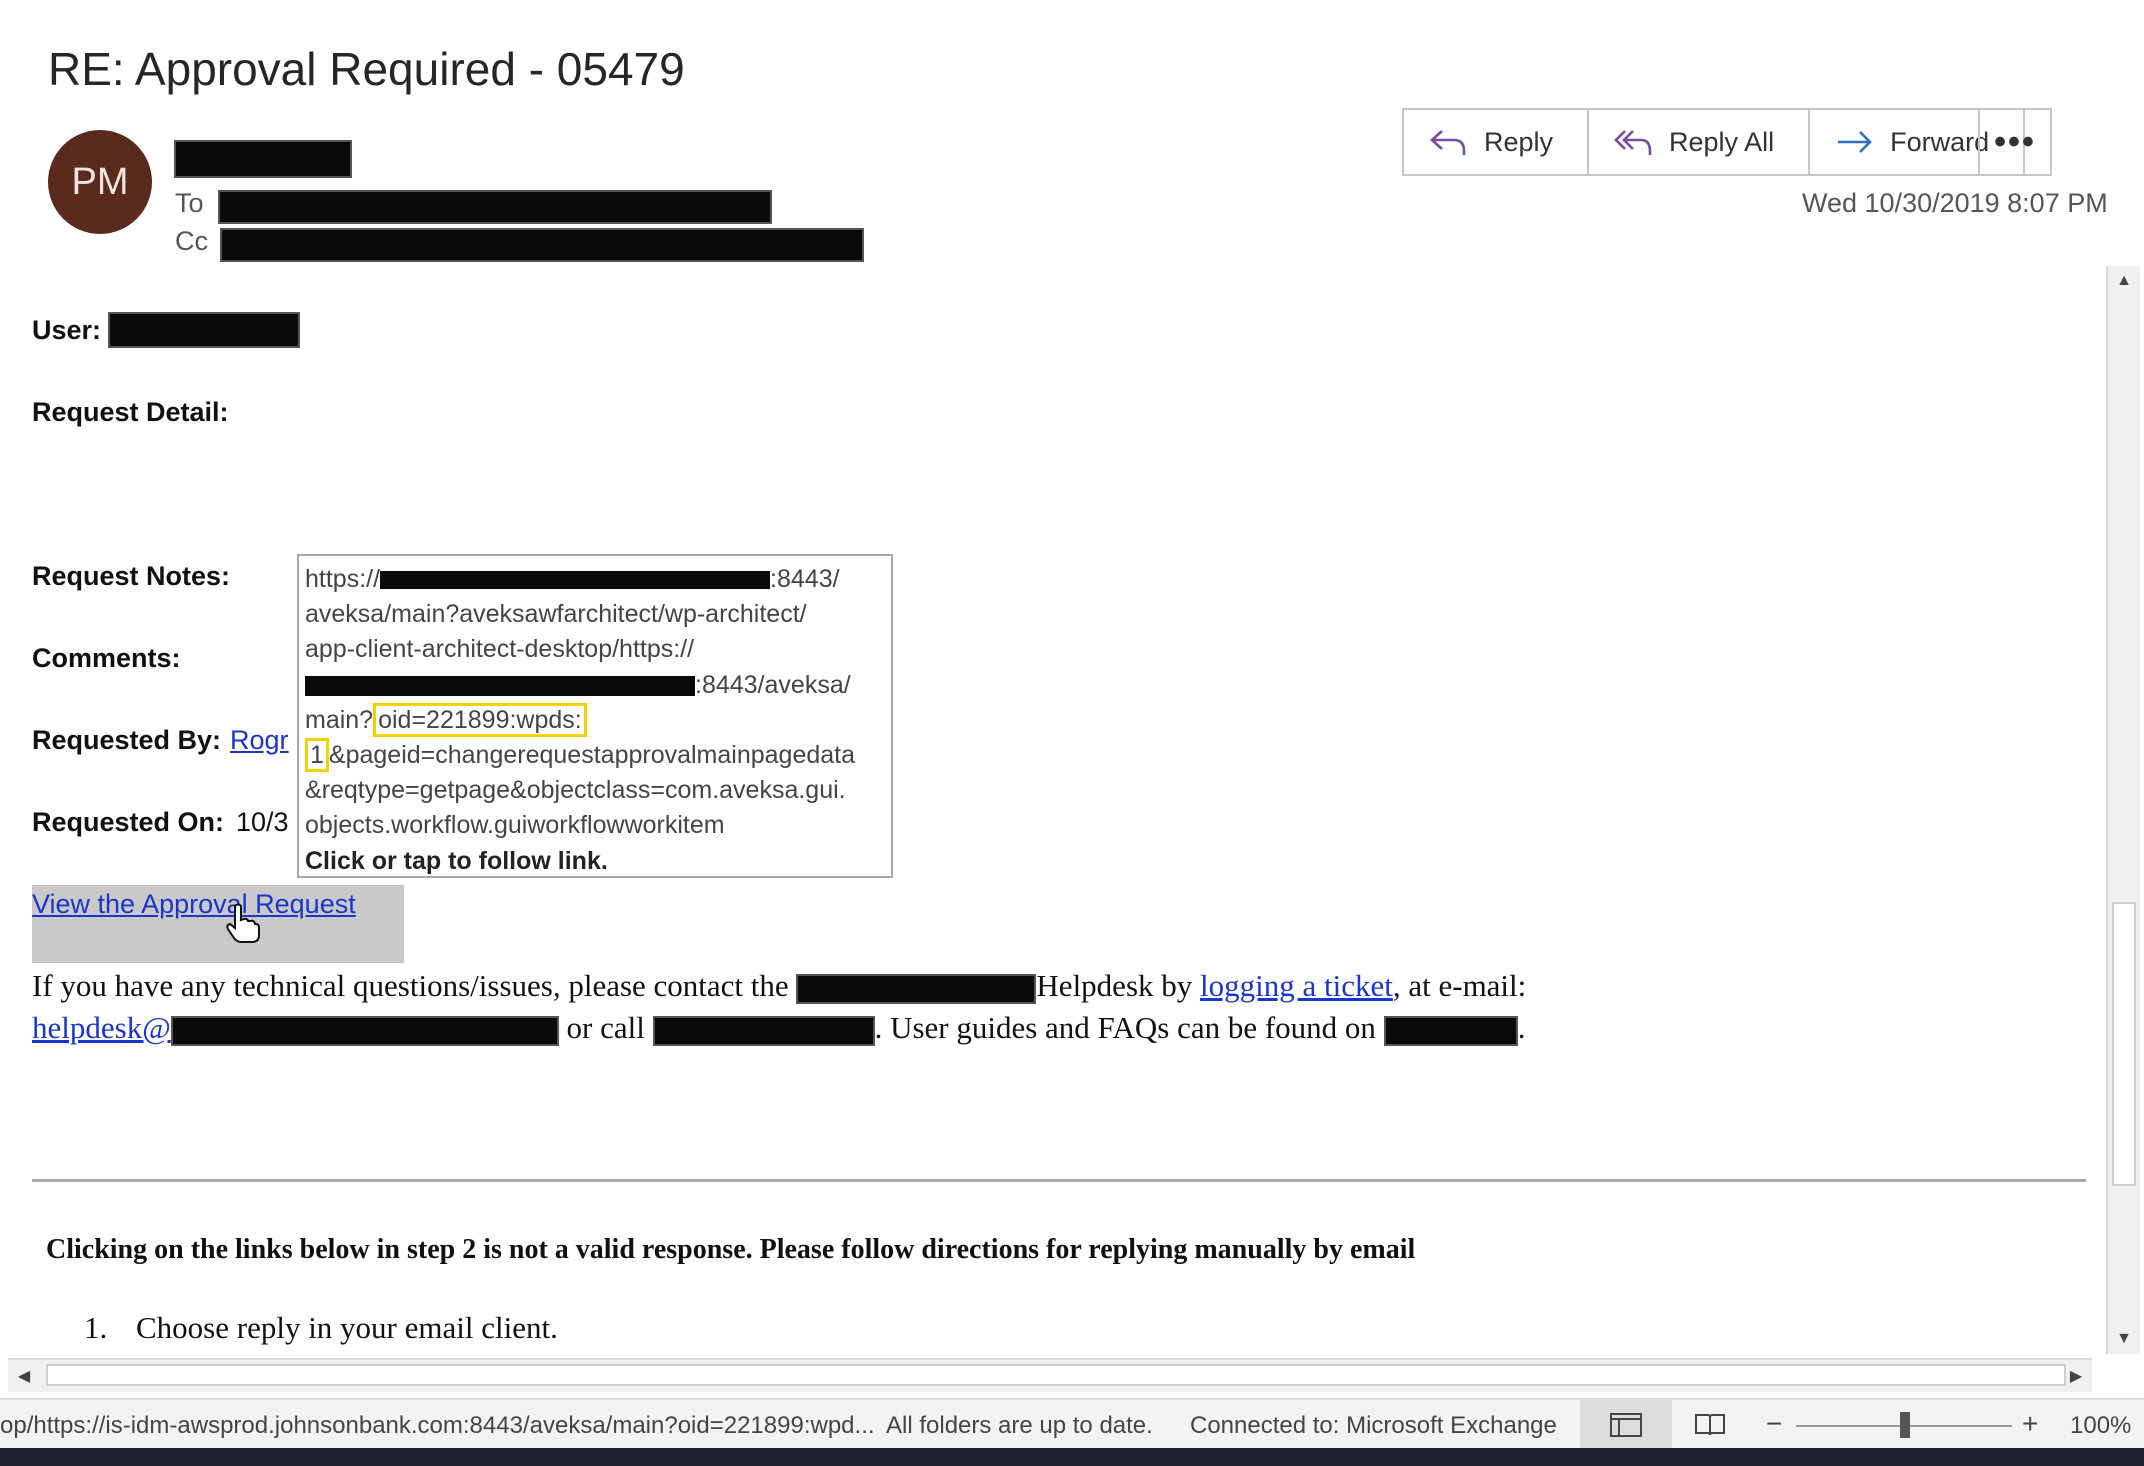 This screenshot has height=1466, width=2144. What do you see at coordinates (515, 825) in the screenshot?
I see `tooltip-line-8: objects.workflow.guiworkflowworkitem` at bounding box center [515, 825].